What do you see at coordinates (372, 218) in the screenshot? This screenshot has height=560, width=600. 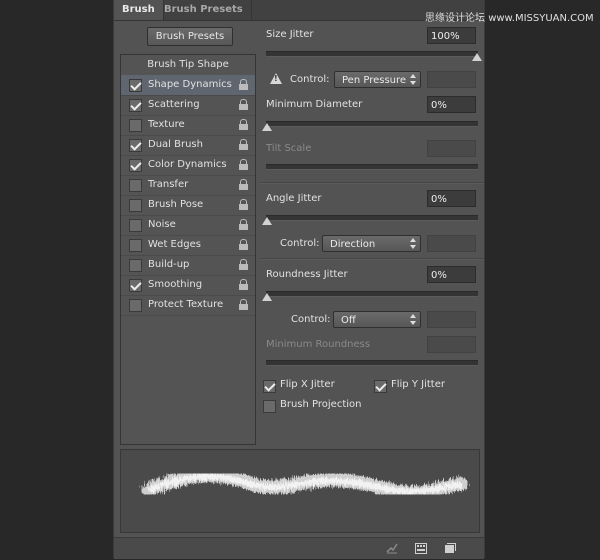 I see `angle-jitter-slider-track` at bounding box center [372, 218].